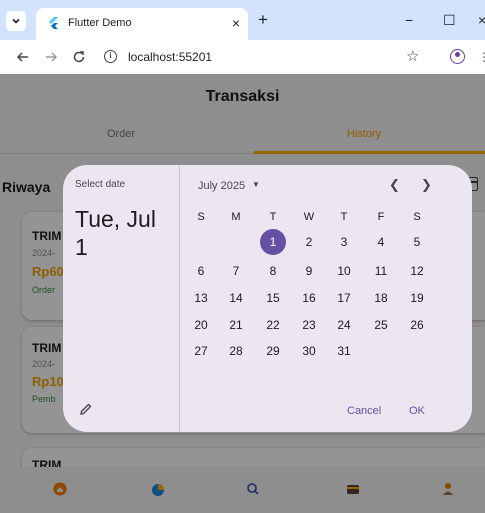  Describe the element at coordinates (86, 409) in the screenshot. I see `pencil-icon` at that location.